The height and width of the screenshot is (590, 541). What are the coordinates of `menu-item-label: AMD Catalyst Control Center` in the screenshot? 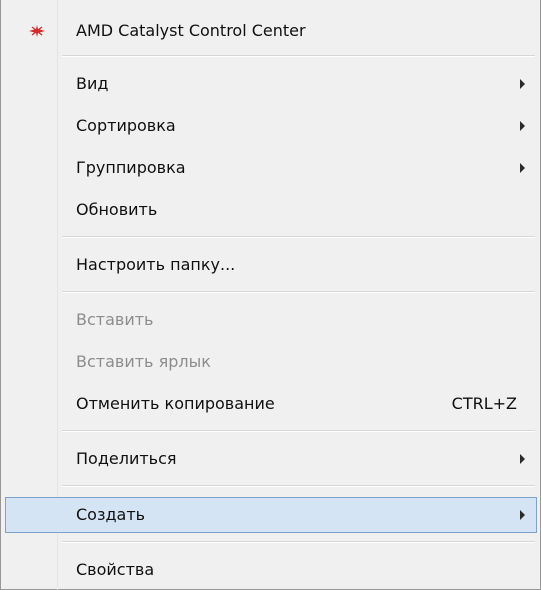 It's located at (191, 30).